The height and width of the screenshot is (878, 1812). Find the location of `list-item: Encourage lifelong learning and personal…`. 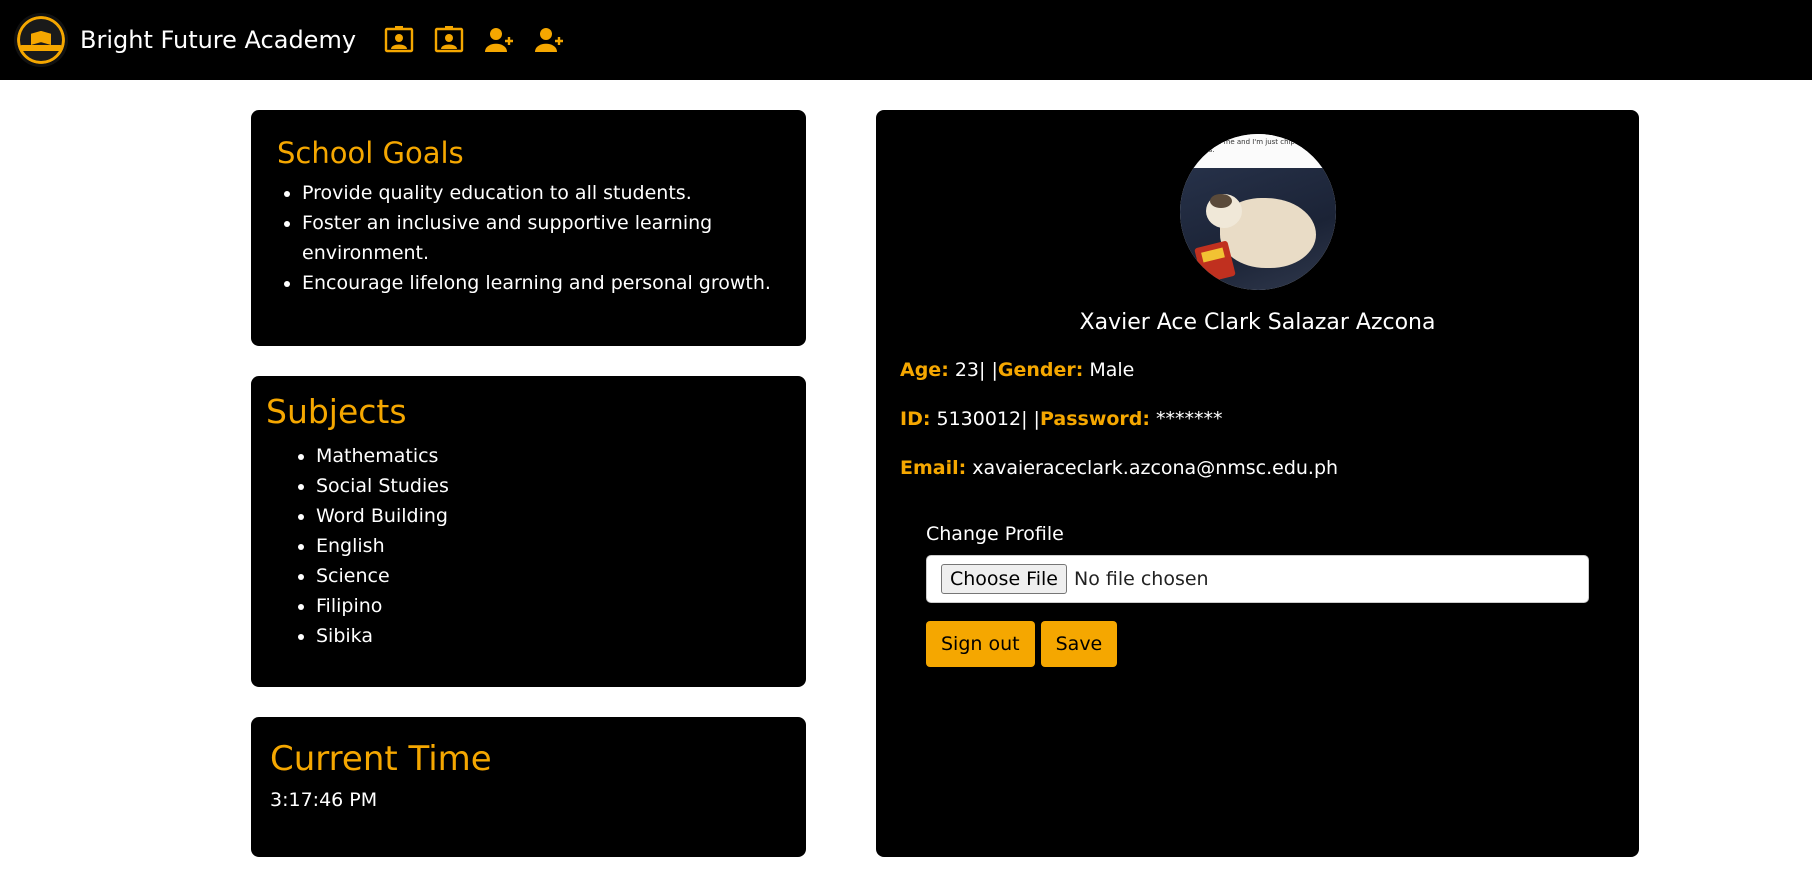

list-item: Encourage lifelong learning and personal… is located at coordinates (541, 283).